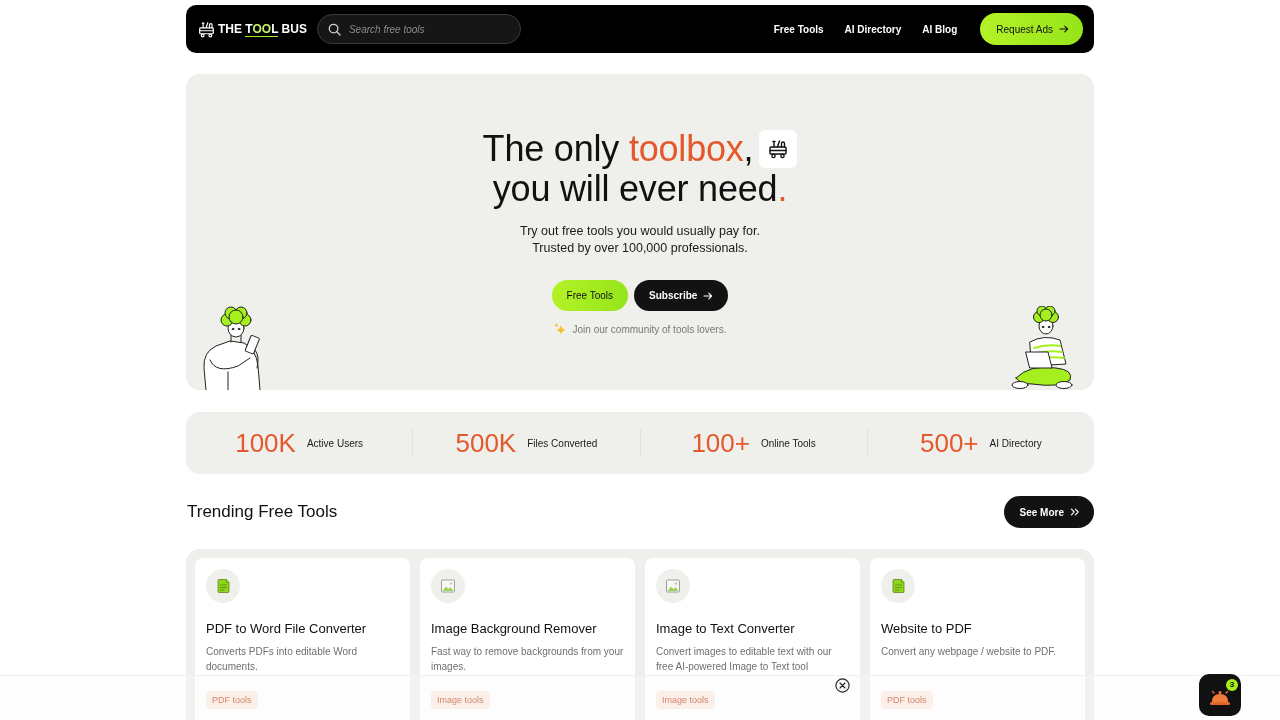 This screenshot has width=1280, height=720. What do you see at coordinates (559, 329) in the screenshot?
I see `sparkle-icon` at bounding box center [559, 329].